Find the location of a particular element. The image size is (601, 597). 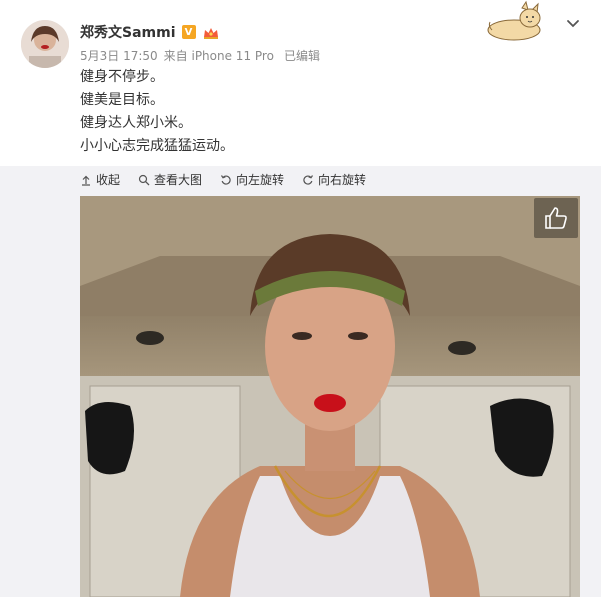

rotate-left-icon is located at coordinates (226, 179).